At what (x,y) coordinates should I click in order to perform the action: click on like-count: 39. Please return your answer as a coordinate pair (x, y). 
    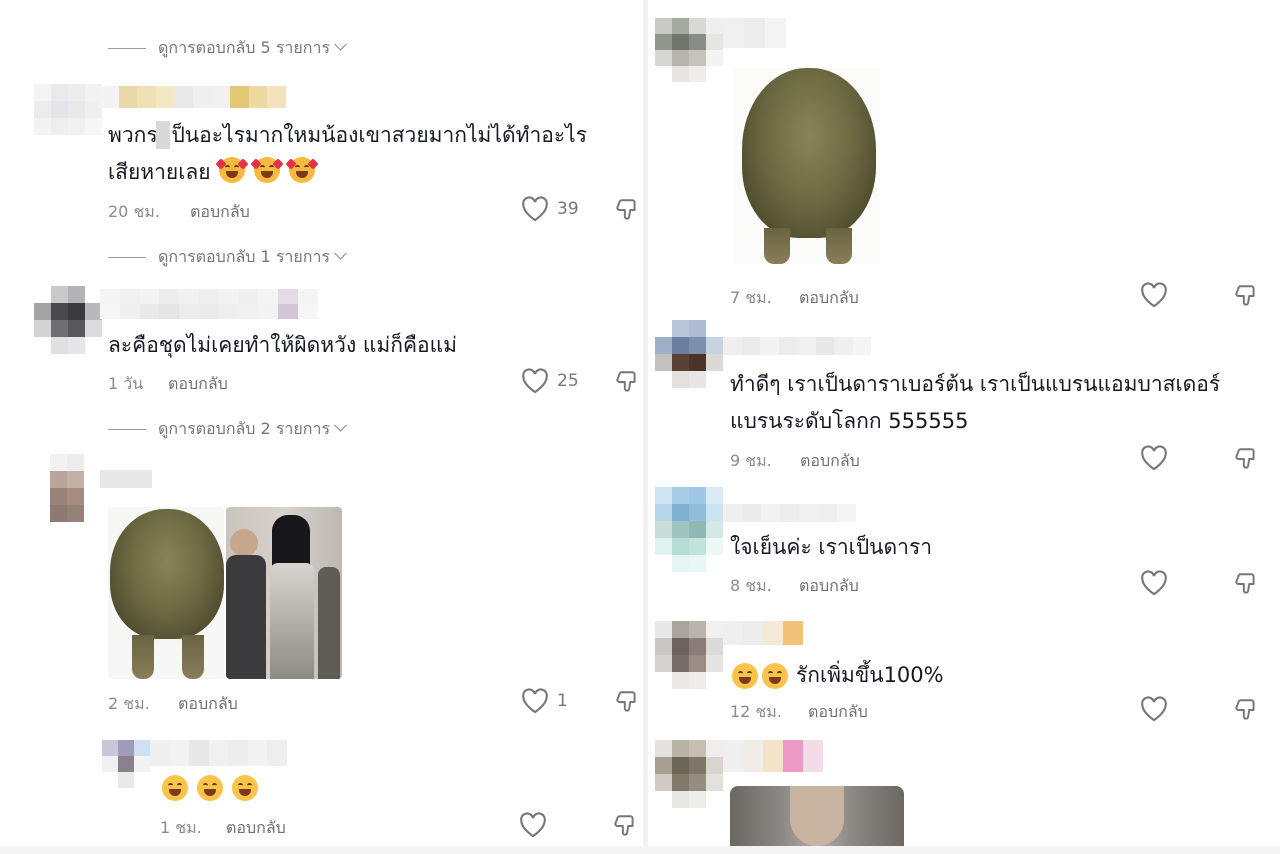
    Looking at the image, I should click on (568, 209).